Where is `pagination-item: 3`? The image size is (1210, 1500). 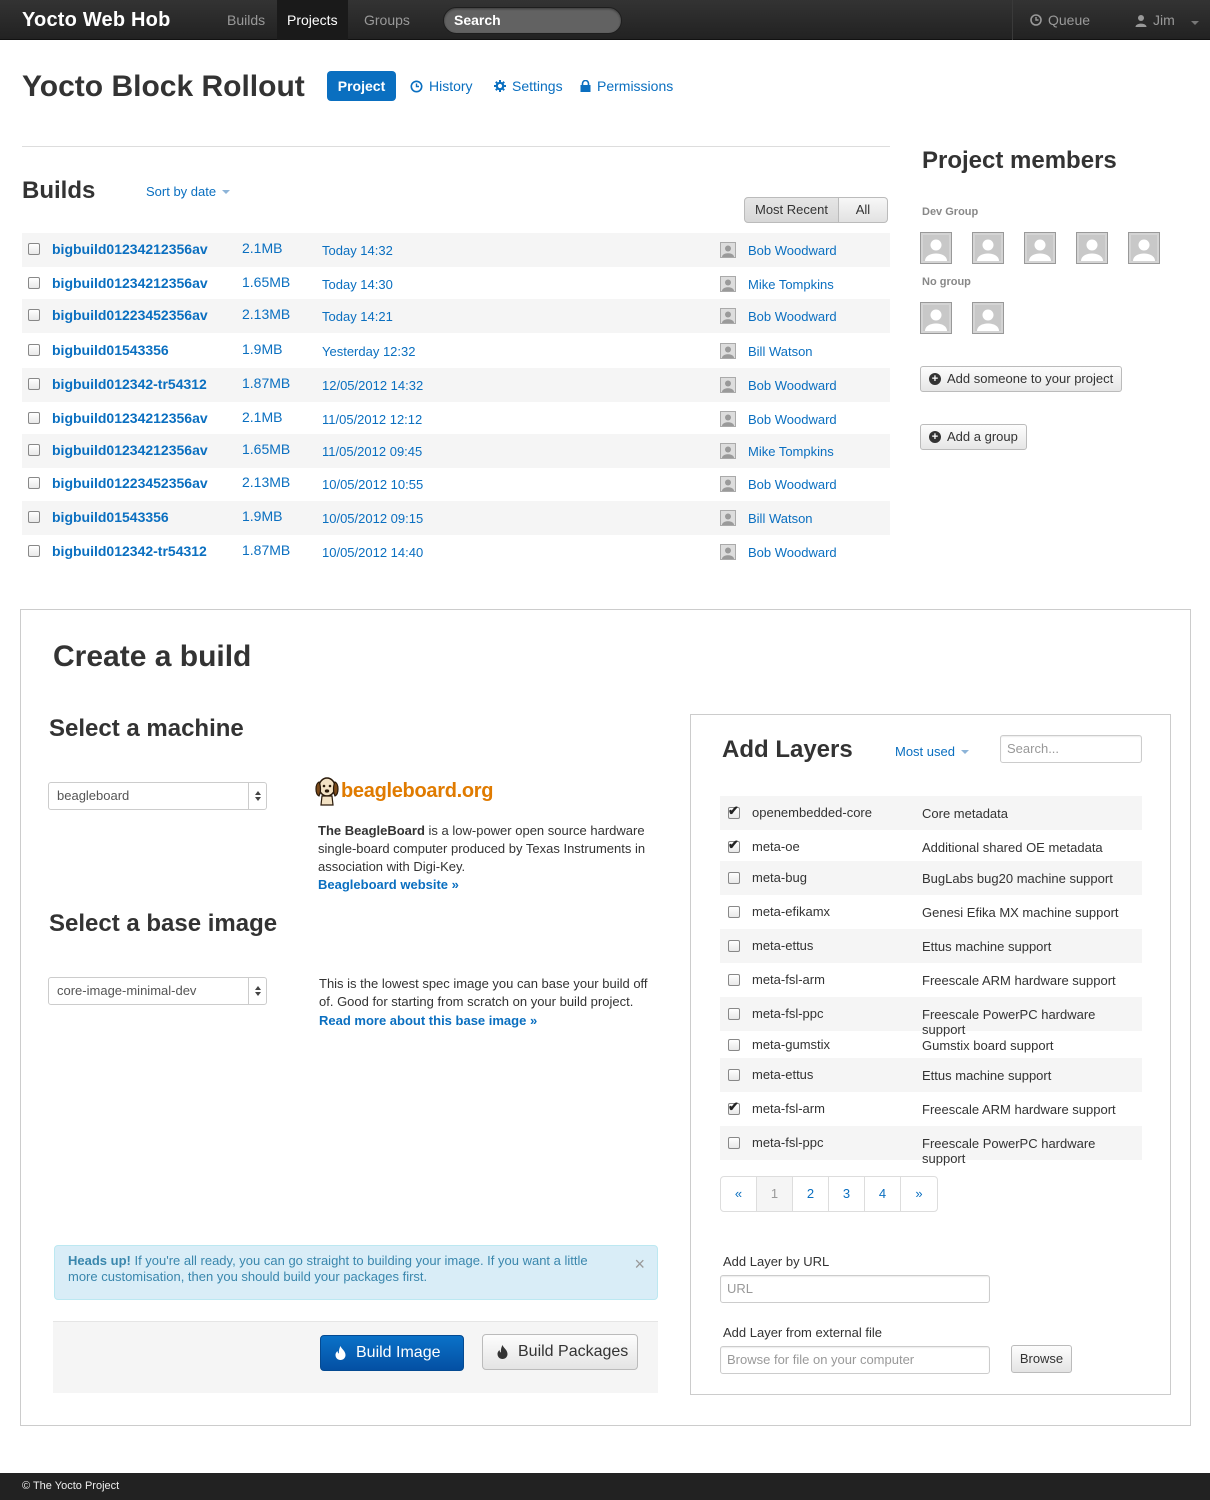
pagination-item: 3 is located at coordinates (847, 1194).